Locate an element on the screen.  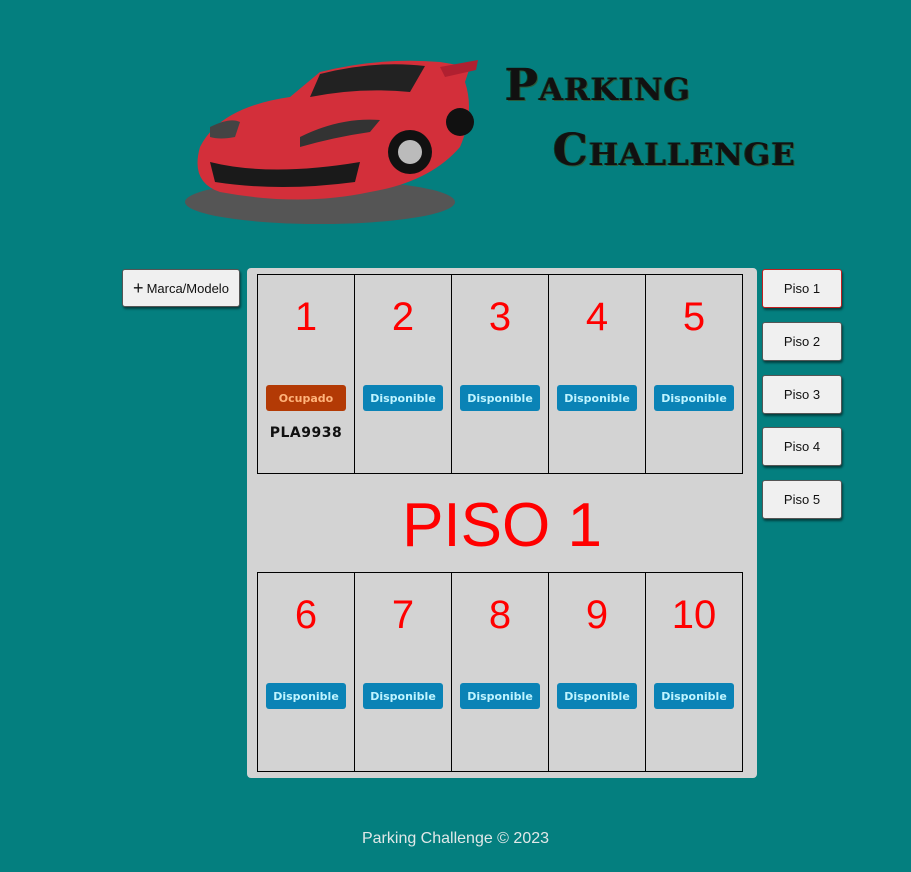
plus-icon: + is located at coordinates (138, 288).